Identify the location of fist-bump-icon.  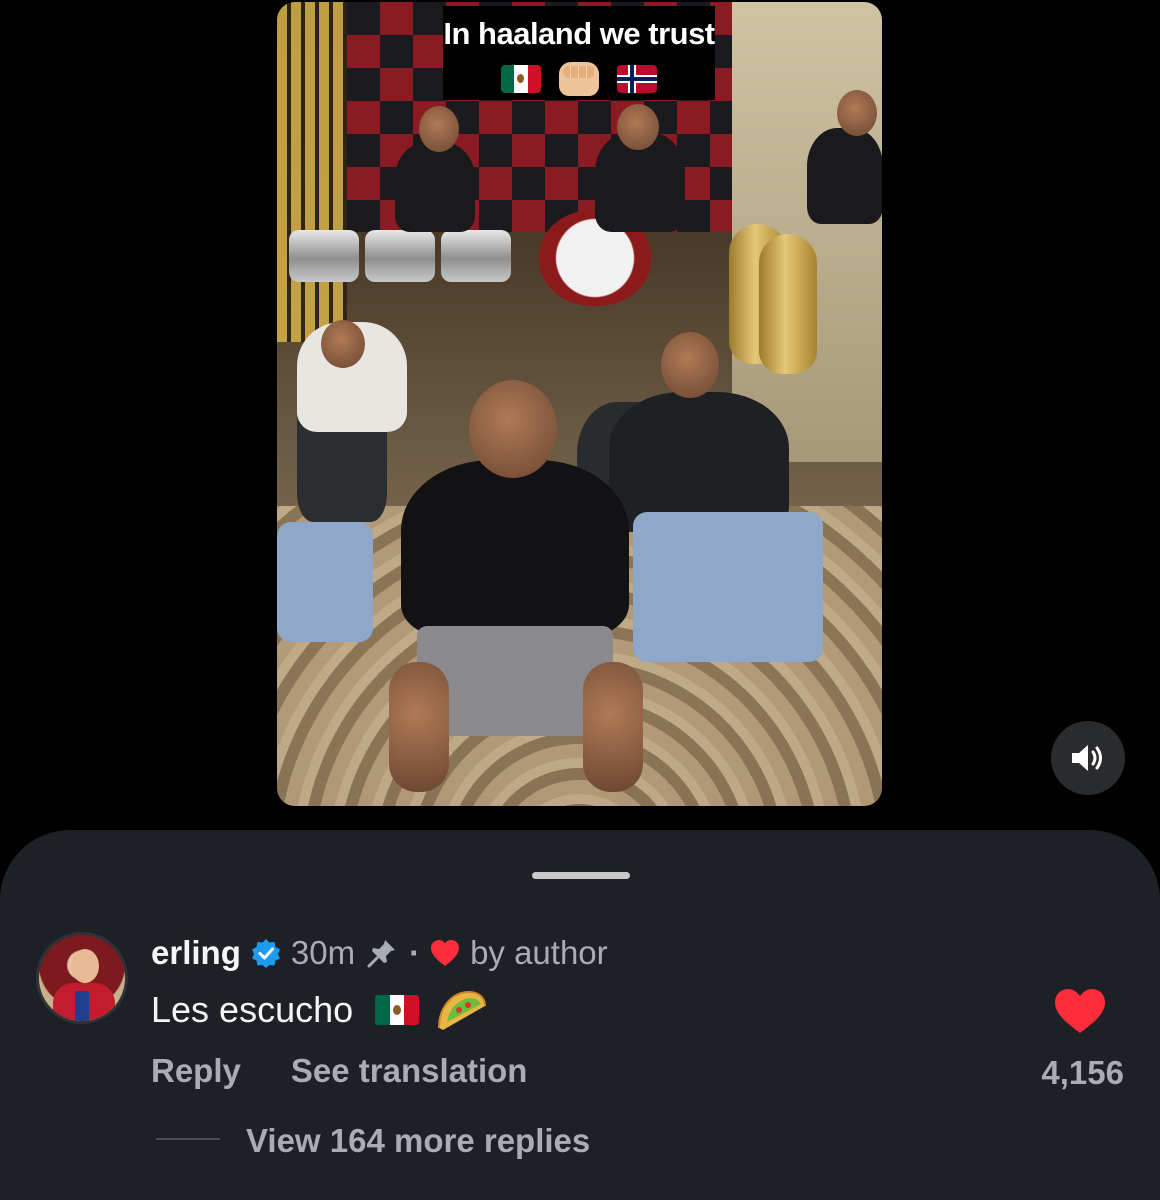
(579, 79).